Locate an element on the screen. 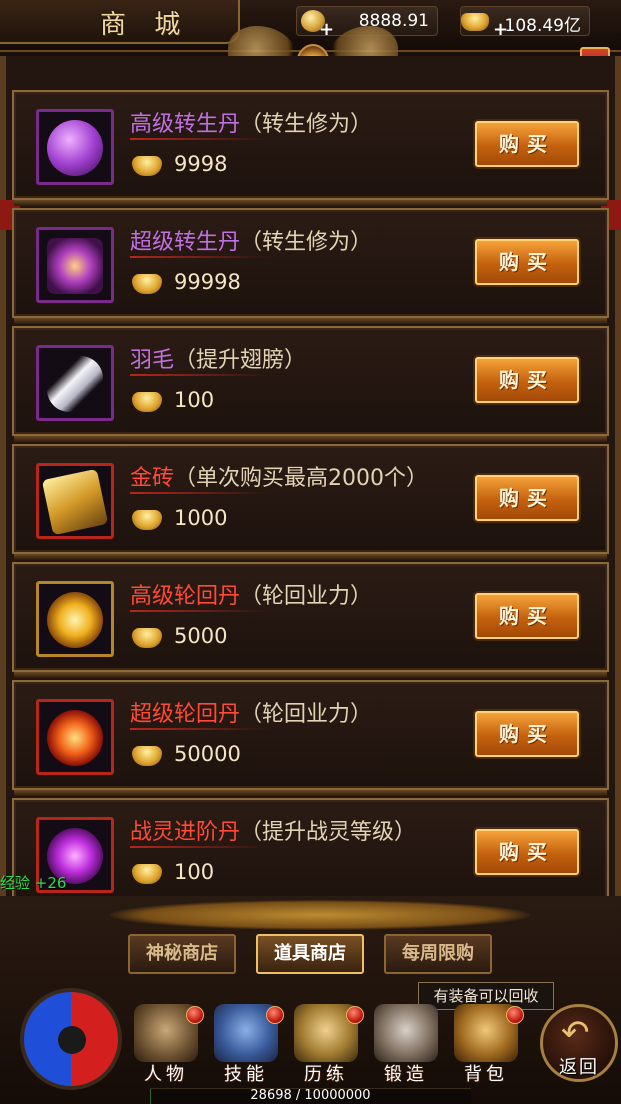 The width and height of the screenshot is (621, 1104). item-title: 高级轮回丹（轮回业力） is located at coordinates (251, 596).